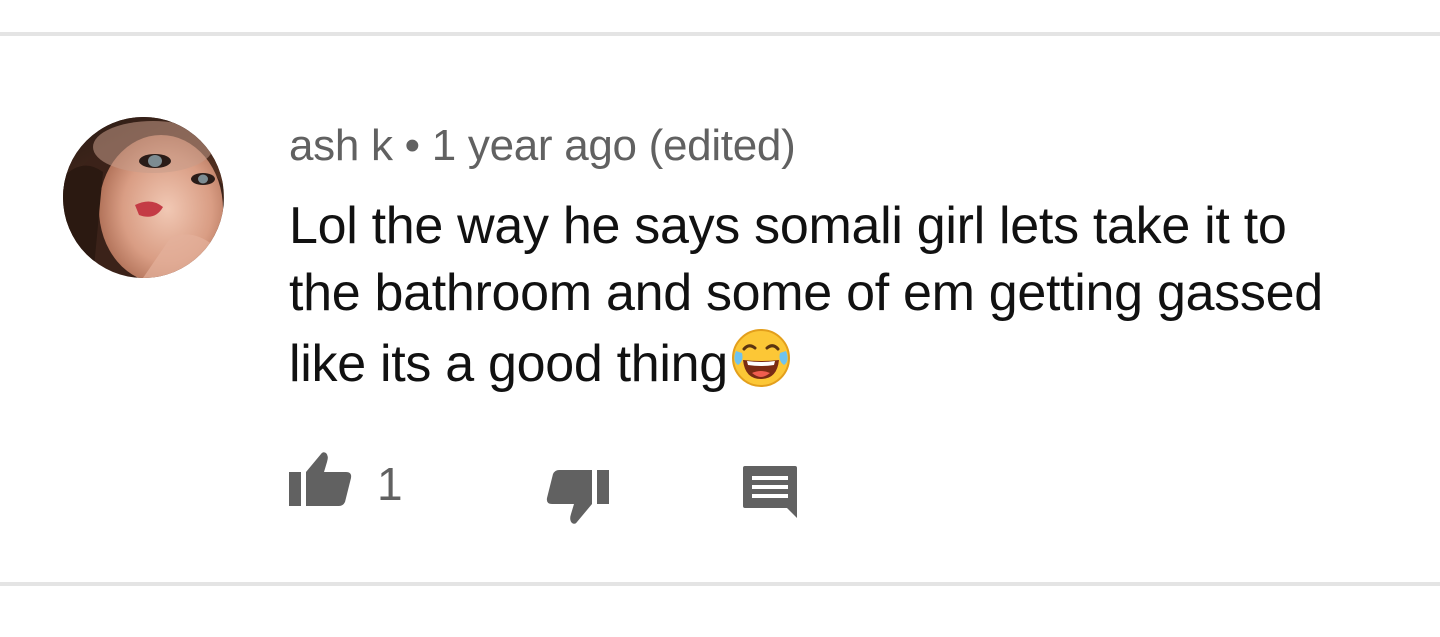 This screenshot has width=1440, height=637. What do you see at coordinates (720, 584) in the screenshot?
I see `bottom-divider` at bounding box center [720, 584].